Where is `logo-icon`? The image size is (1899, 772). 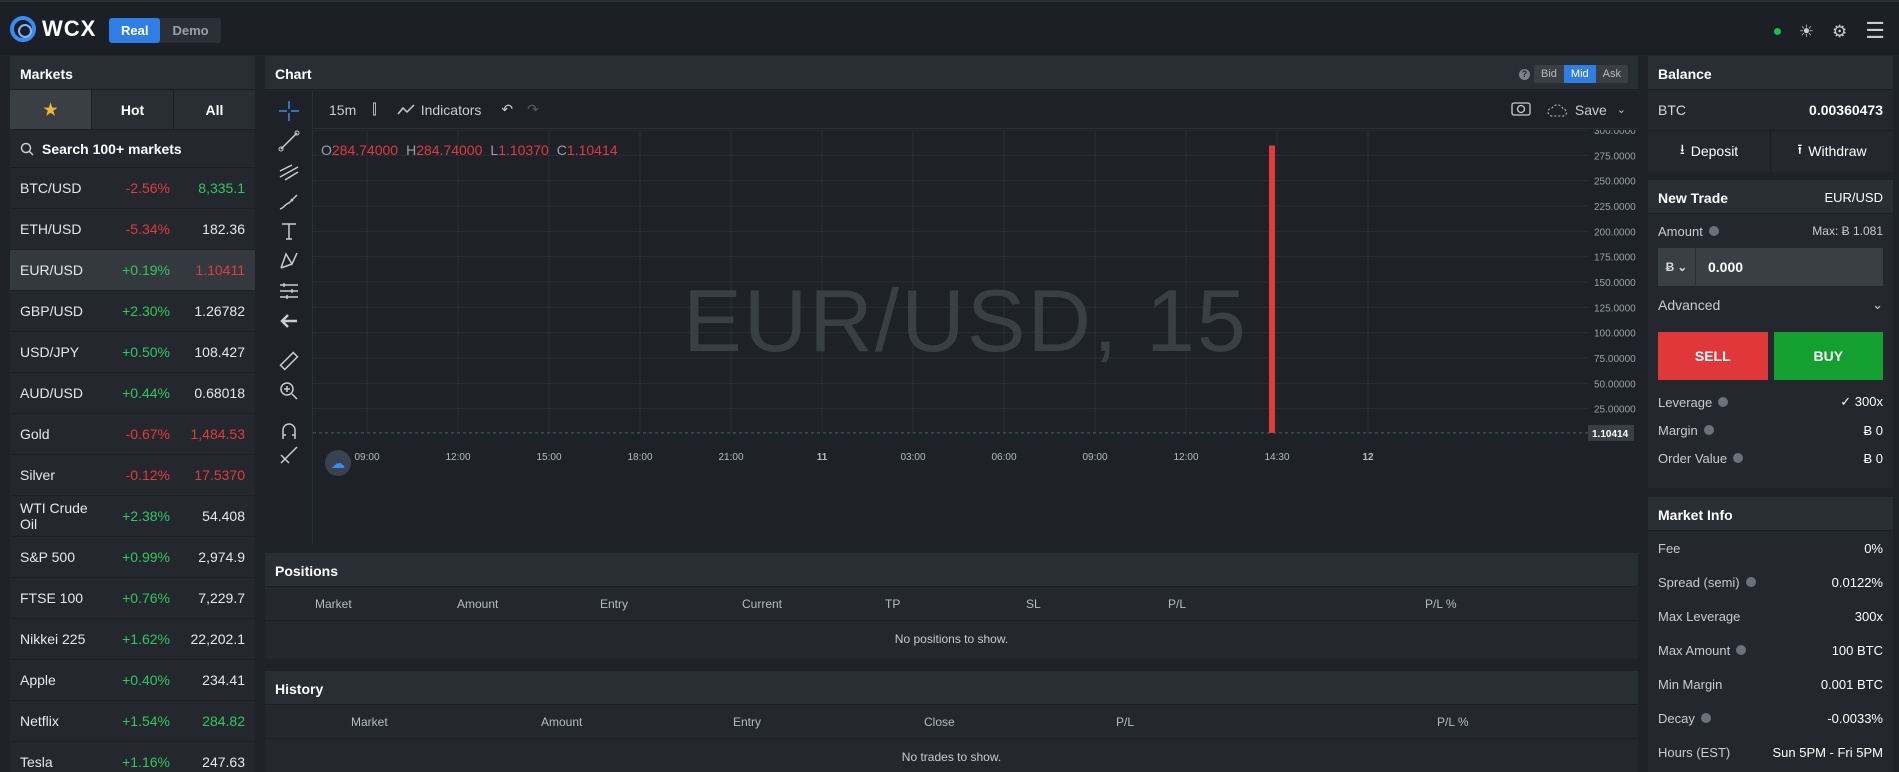 logo-icon is located at coordinates (23, 29).